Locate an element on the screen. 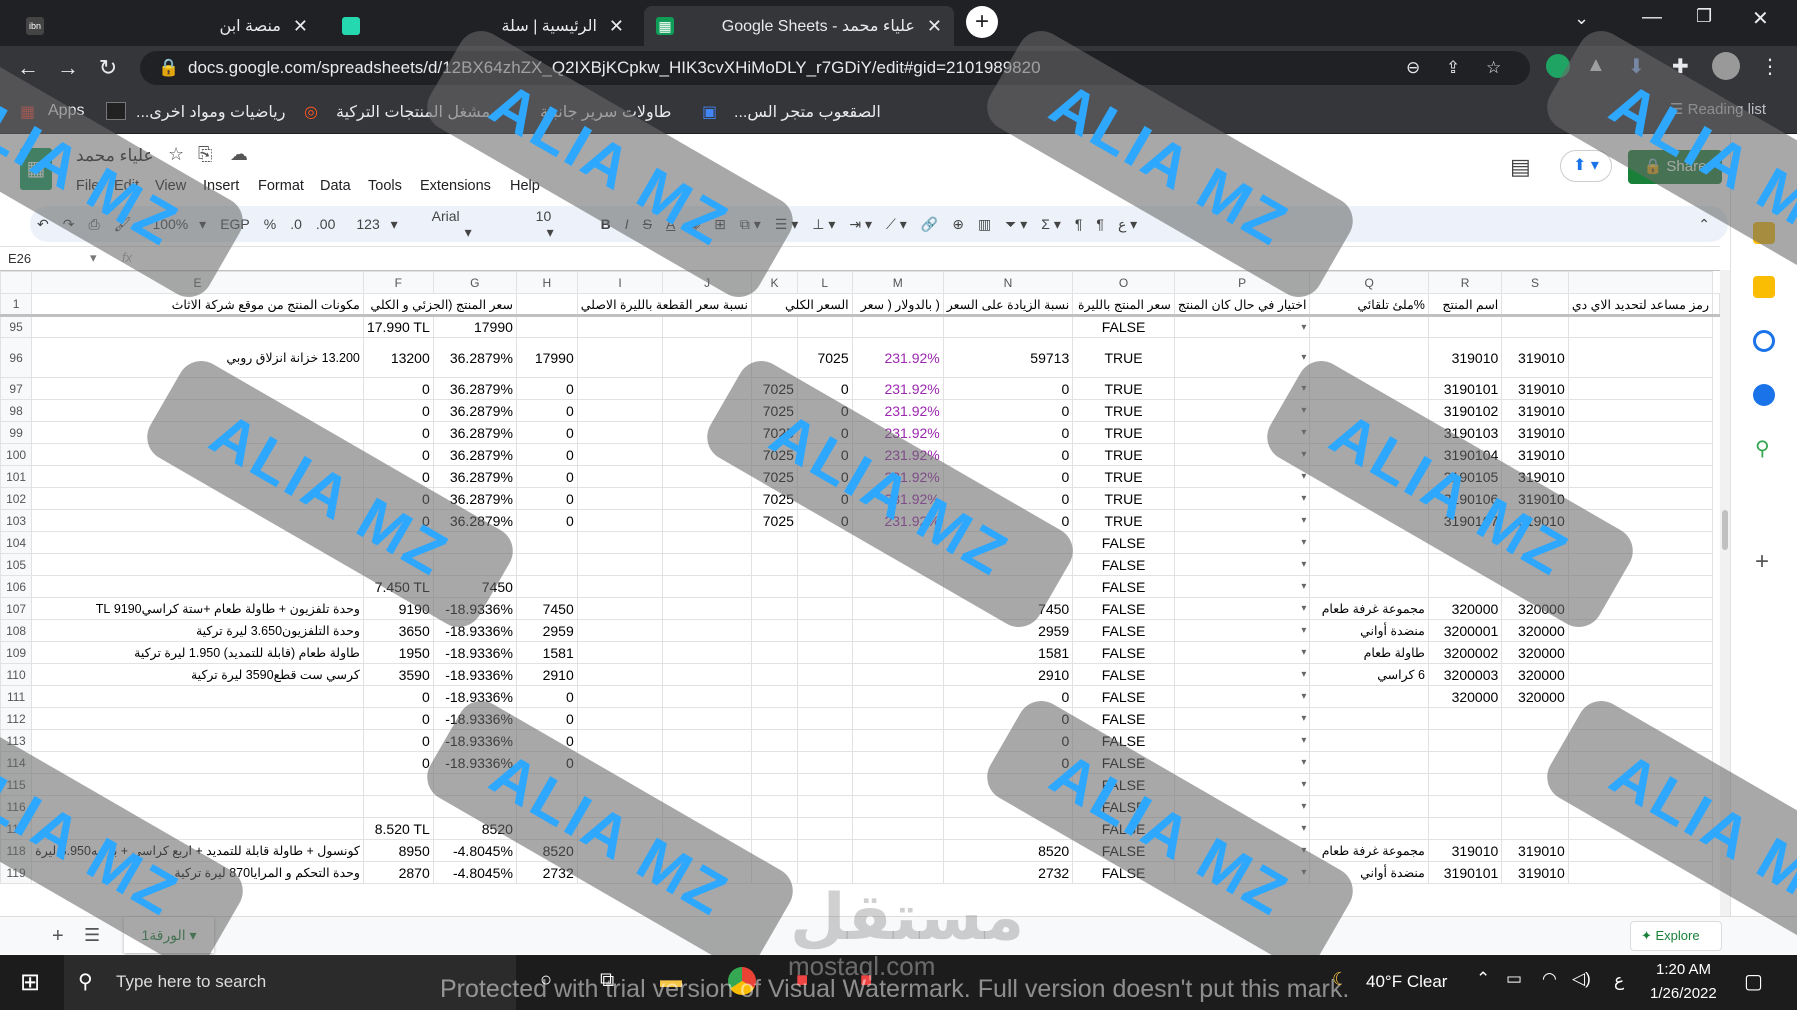 Image resolution: width=1797 pixels, height=1010 pixels. header-cell: نسبة الزيادة على السعر is located at coordinates (1008, 304).